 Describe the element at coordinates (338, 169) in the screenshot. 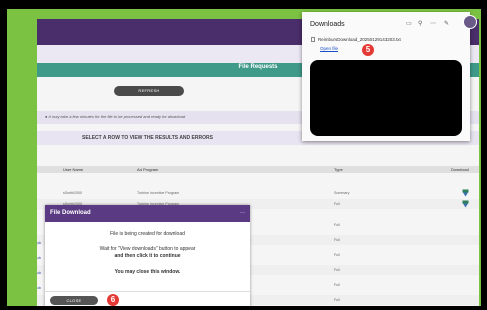

I see `column-header: Type` at that location.